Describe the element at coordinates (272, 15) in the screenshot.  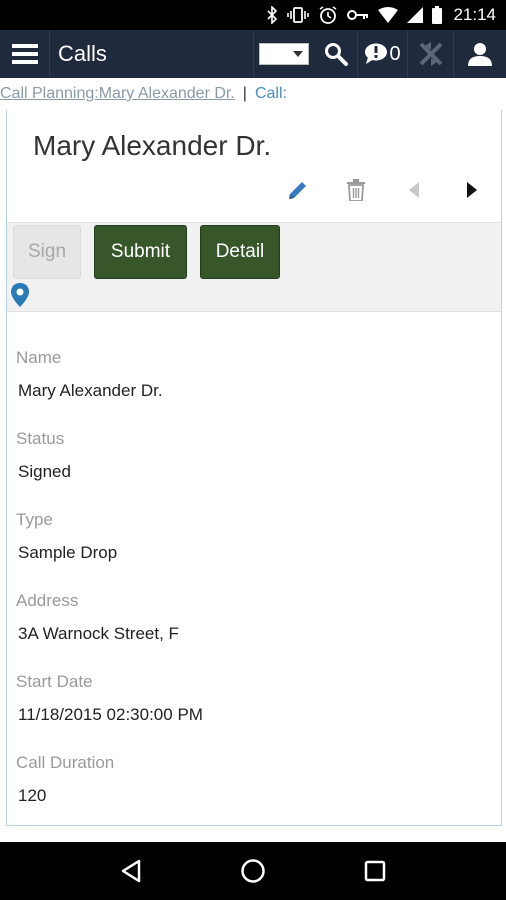
I see `bluetooth-icon` at that location.